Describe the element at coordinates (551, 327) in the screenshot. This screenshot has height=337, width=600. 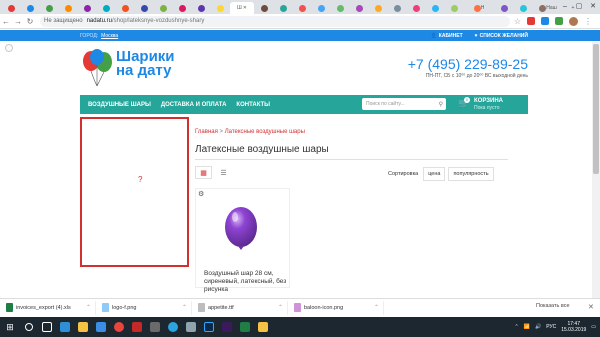
I see `keyboard-language: РУС` at that location.